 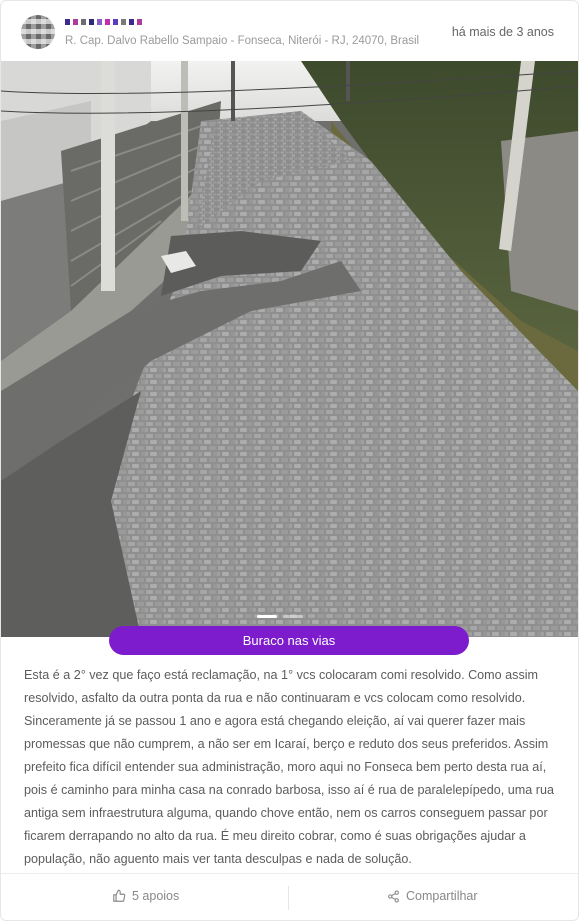 I want to click on share-button: Compartilhar, so click(x=432, y=896).